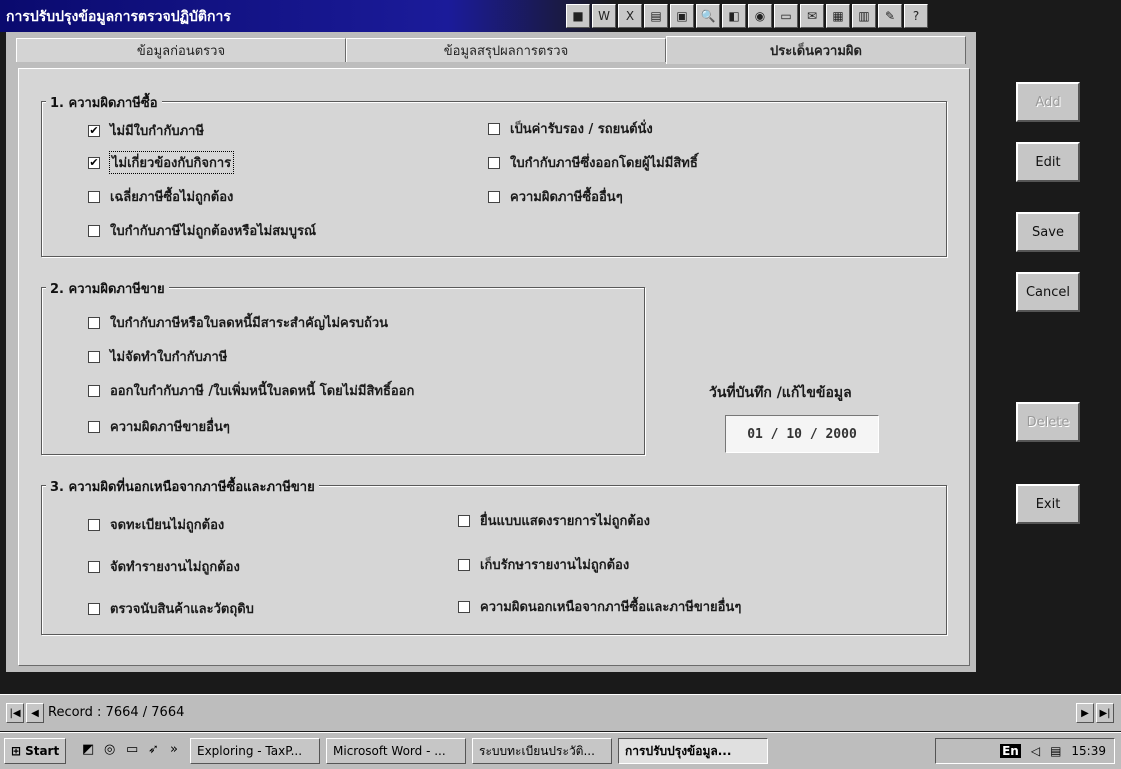  What do you see at coordinates (816, 50) in the screenshot?
I see `tab-offense-issues: ประเด็นความผิด` at bounding box center [816, 50].